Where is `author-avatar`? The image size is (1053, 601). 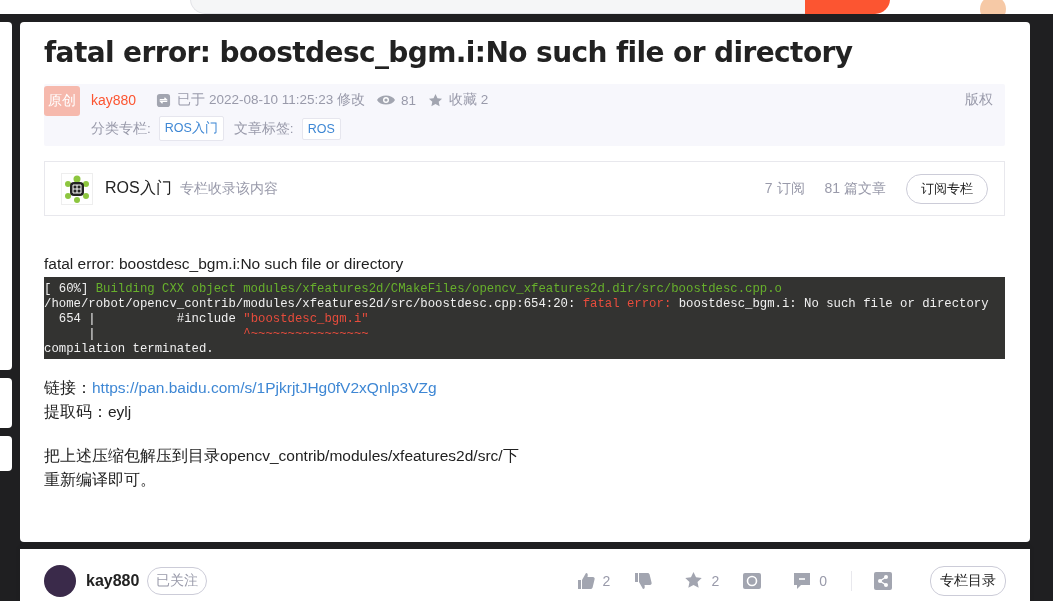 author-avatar is located at coordinates (60, 580).